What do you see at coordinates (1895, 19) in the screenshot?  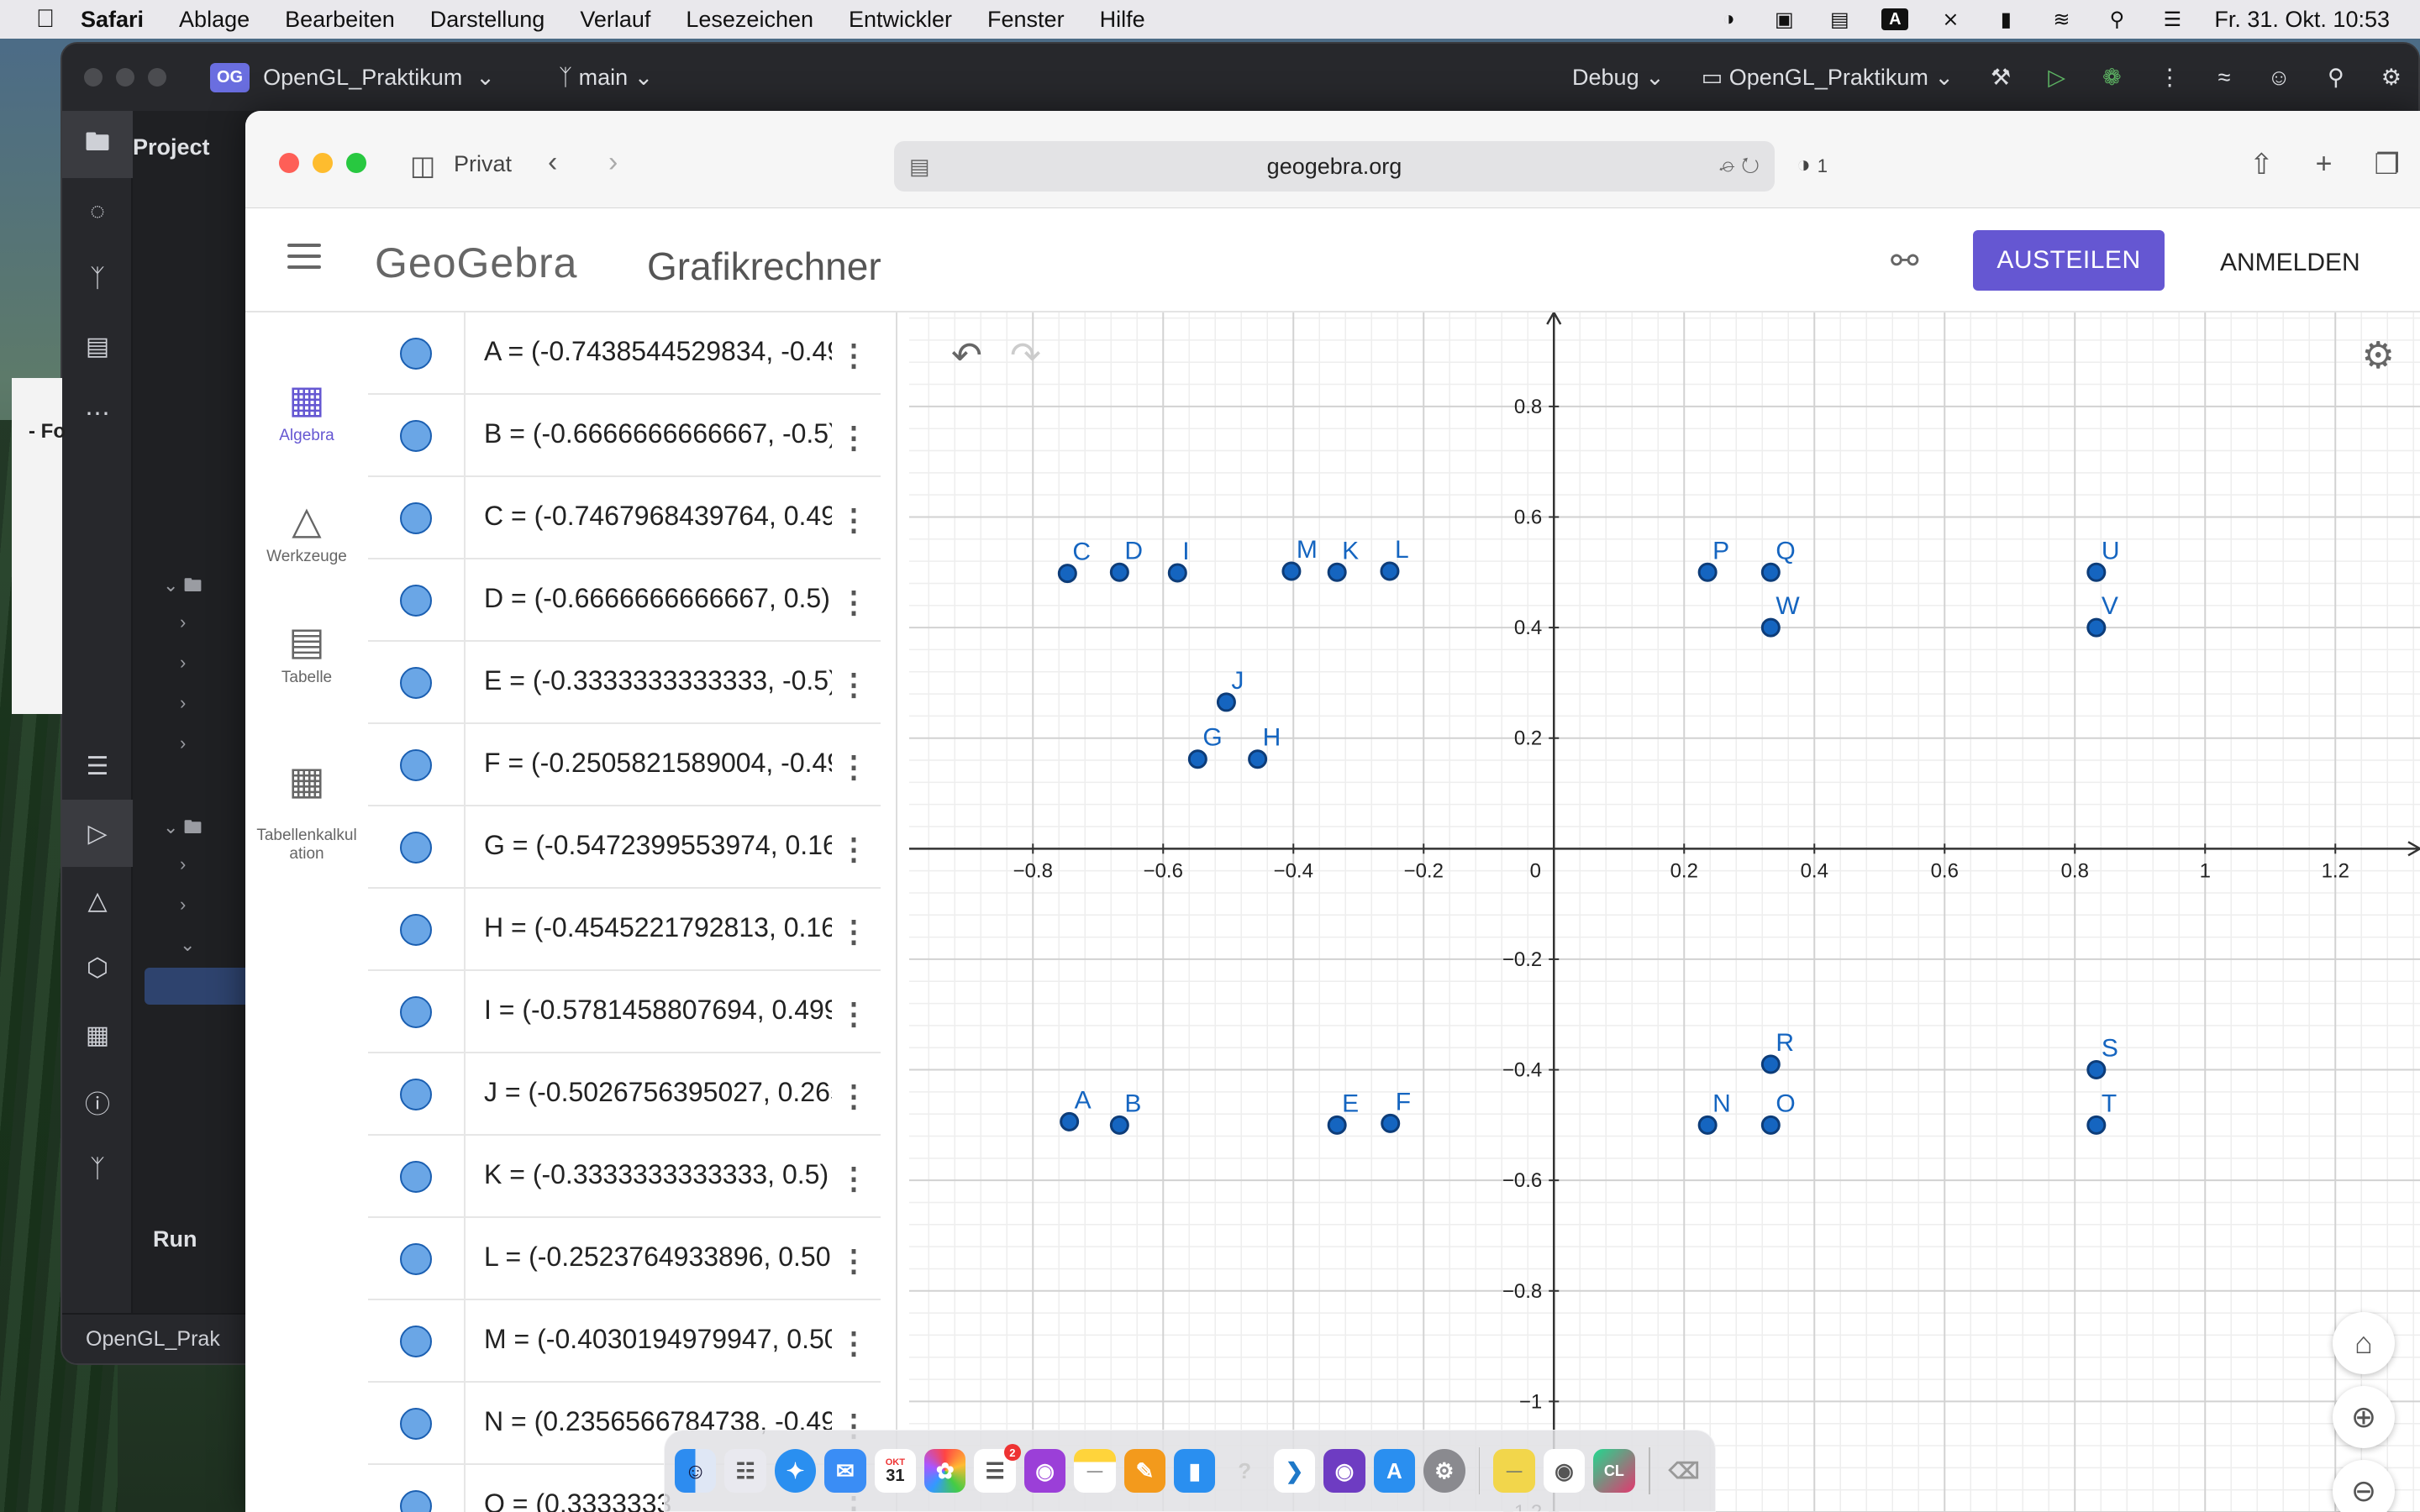 I see `input-source-icon: A` at bounding box center [1895, 19].